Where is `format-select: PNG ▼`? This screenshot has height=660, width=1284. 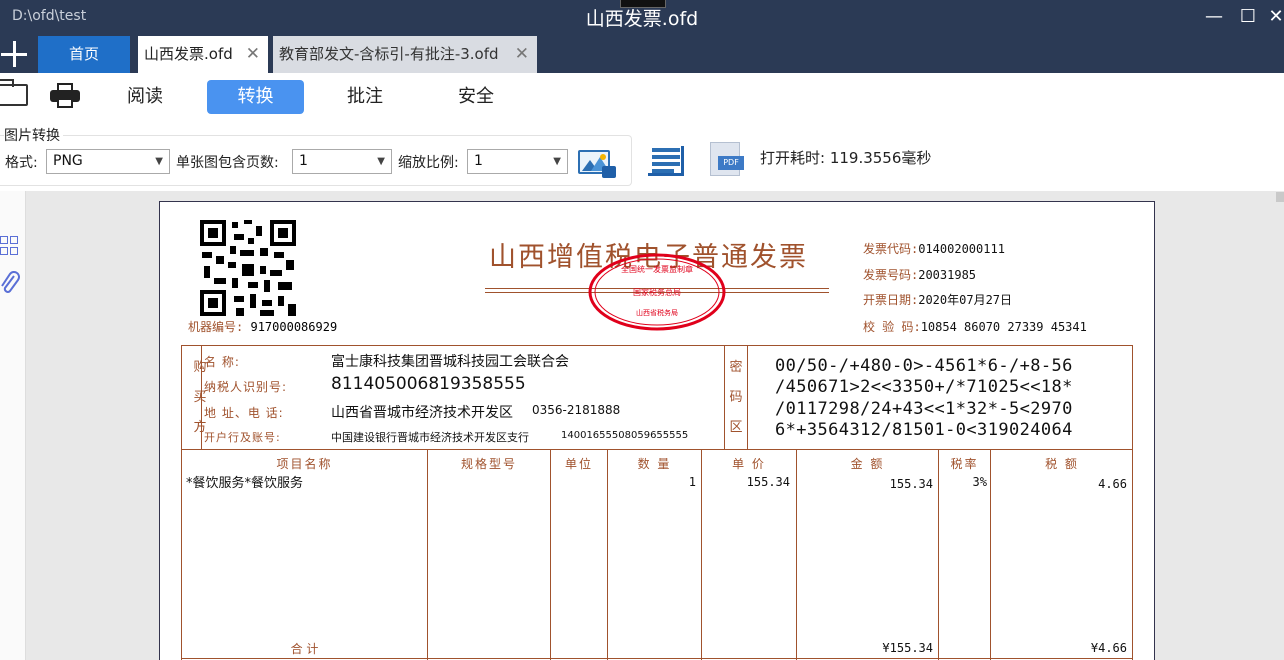 format-select: PNG ▼ is located at coordinates (108, 161).